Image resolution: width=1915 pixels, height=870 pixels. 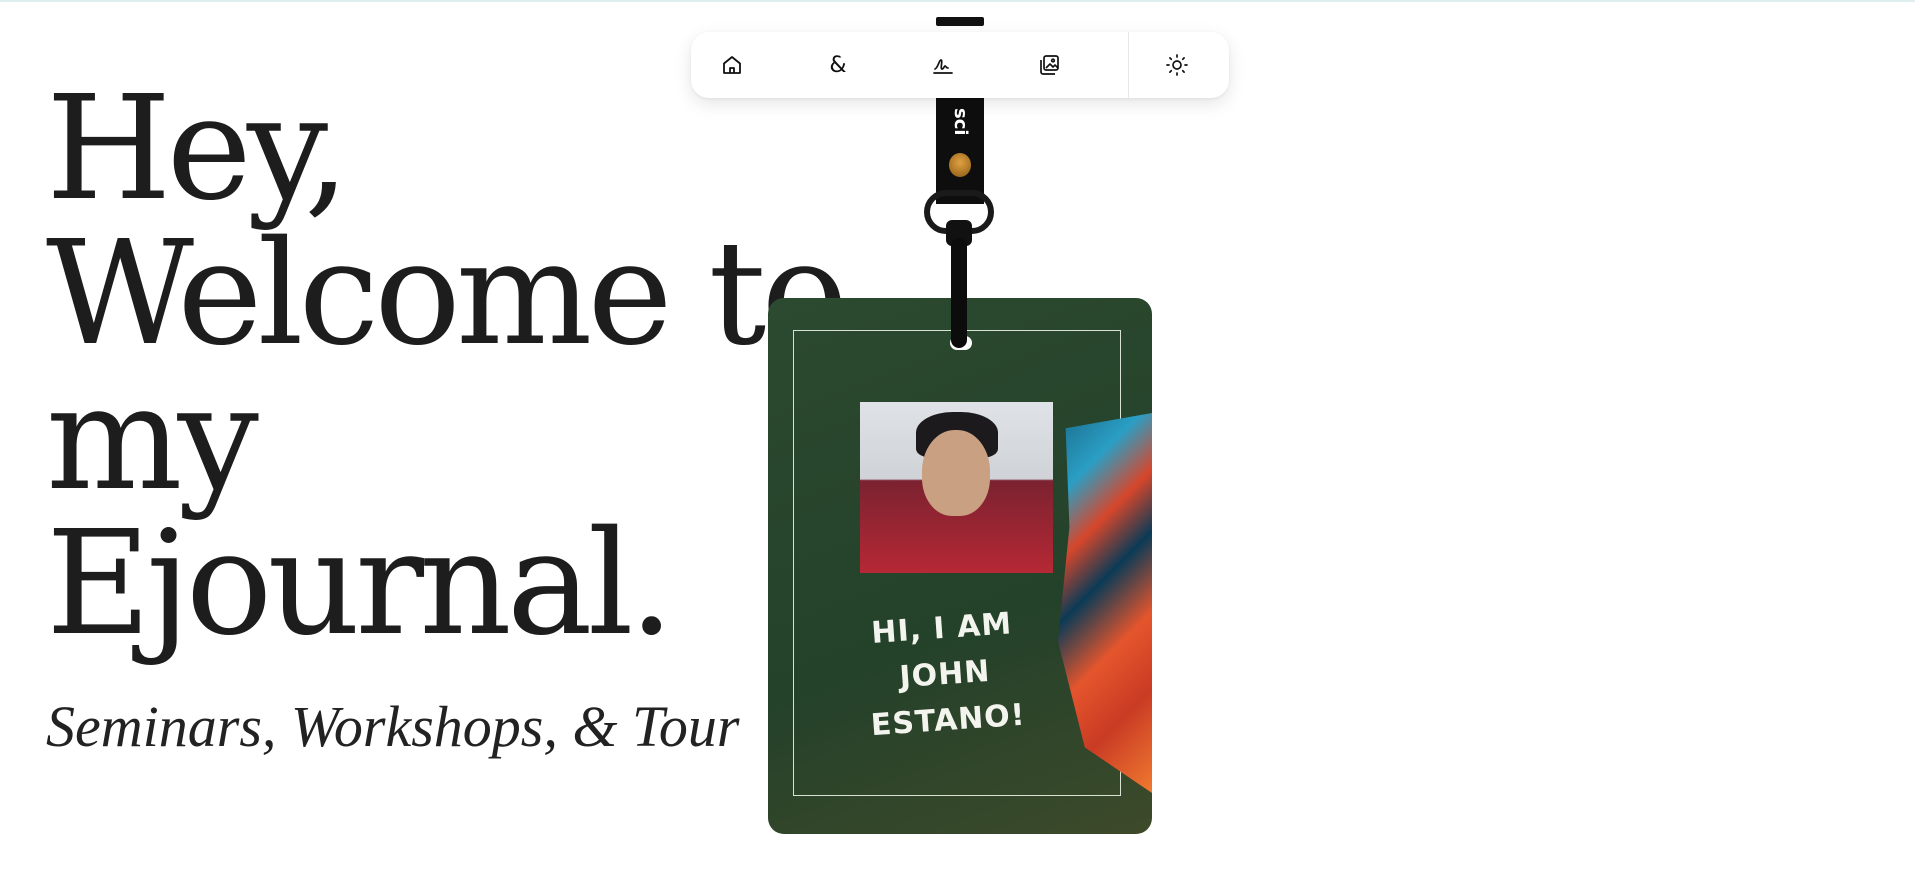 What do you see at coordinates (944, 675) in the screenshot?
I see `badge-greeting: HI, I AM JOHN ESTANO!` at bounding box center [944, 675].